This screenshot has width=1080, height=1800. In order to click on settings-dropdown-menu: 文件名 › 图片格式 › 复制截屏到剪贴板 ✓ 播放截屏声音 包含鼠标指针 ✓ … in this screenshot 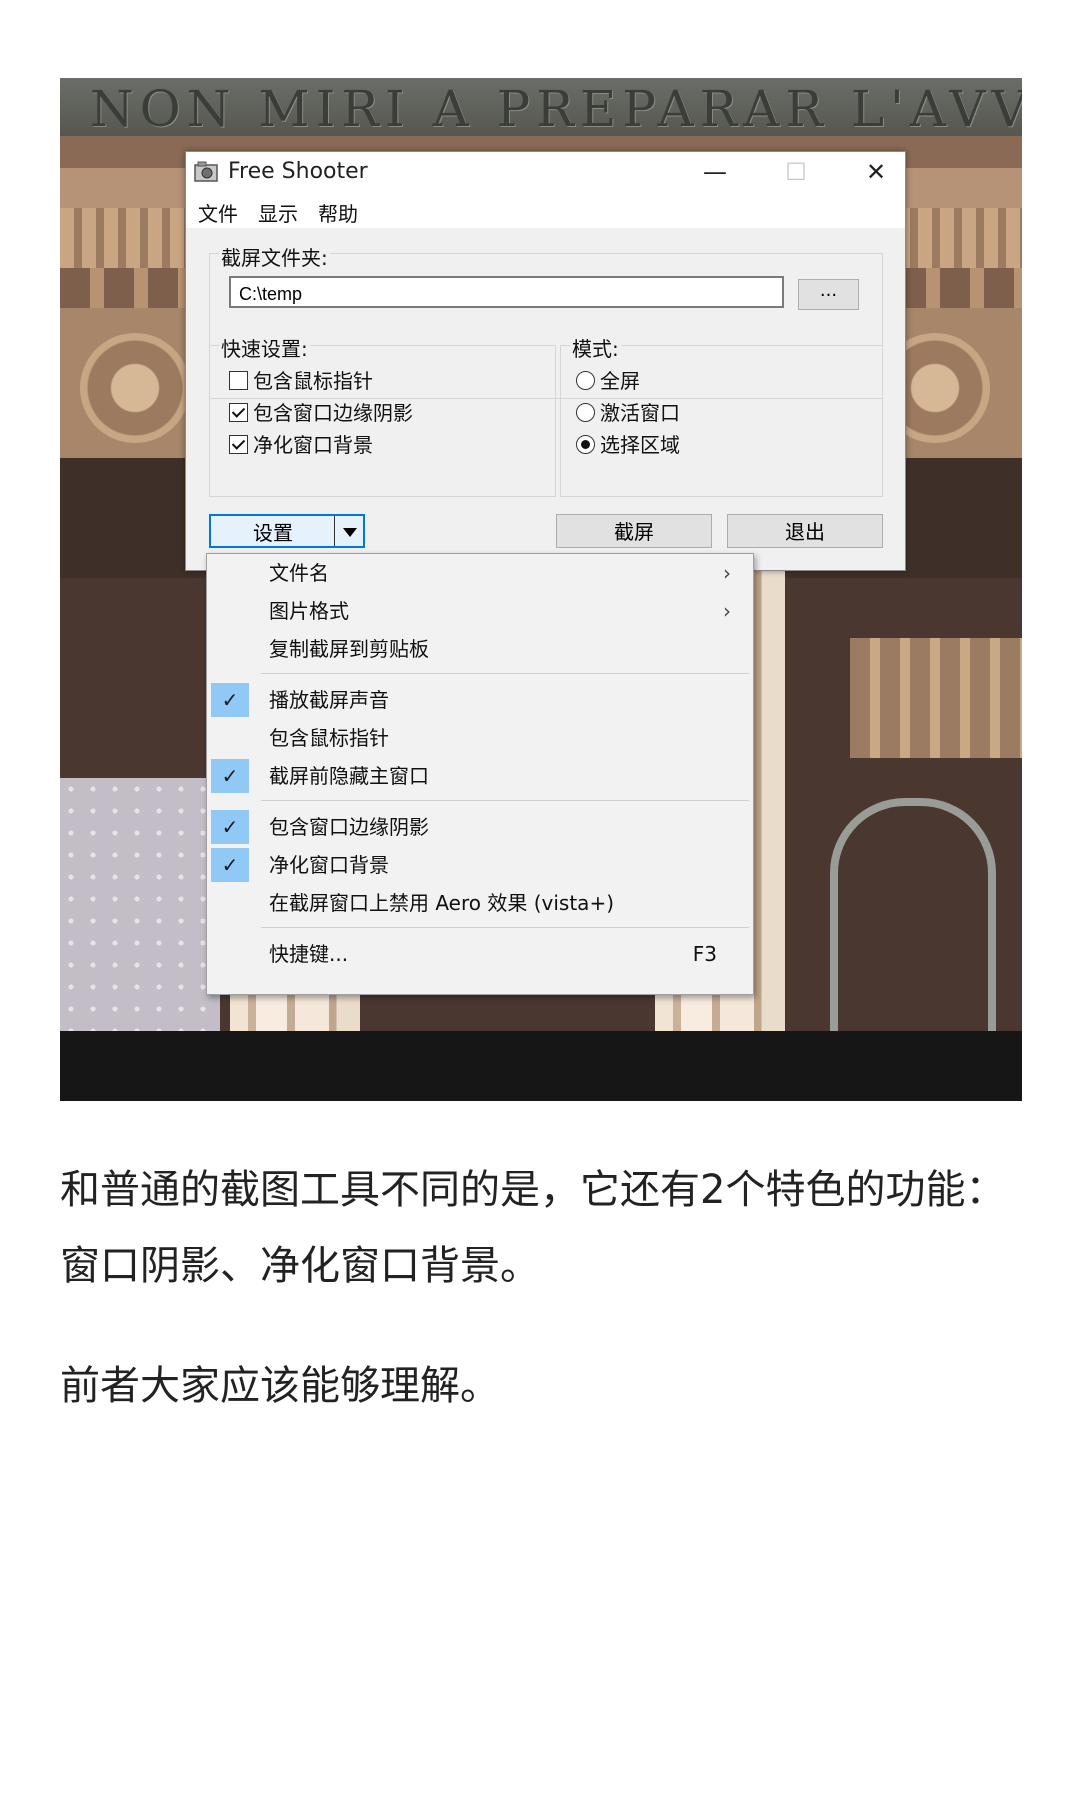, I will do `click(480, 774)`.